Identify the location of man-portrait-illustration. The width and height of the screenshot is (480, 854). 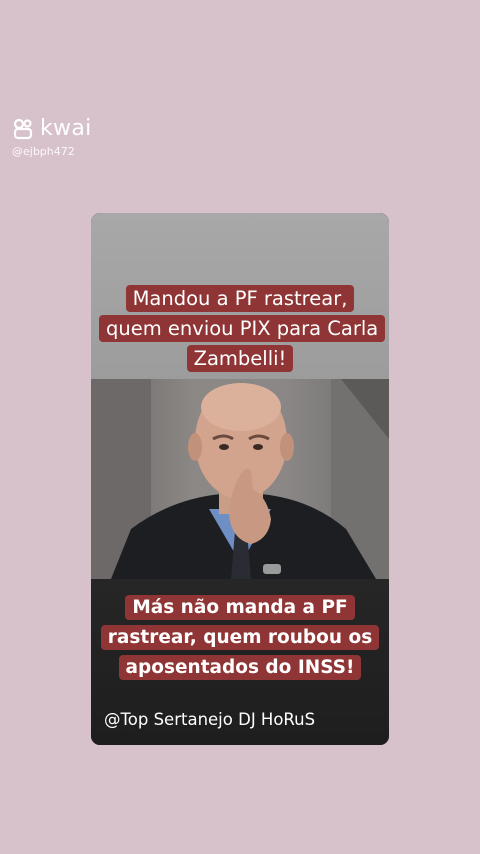
(240, 479).